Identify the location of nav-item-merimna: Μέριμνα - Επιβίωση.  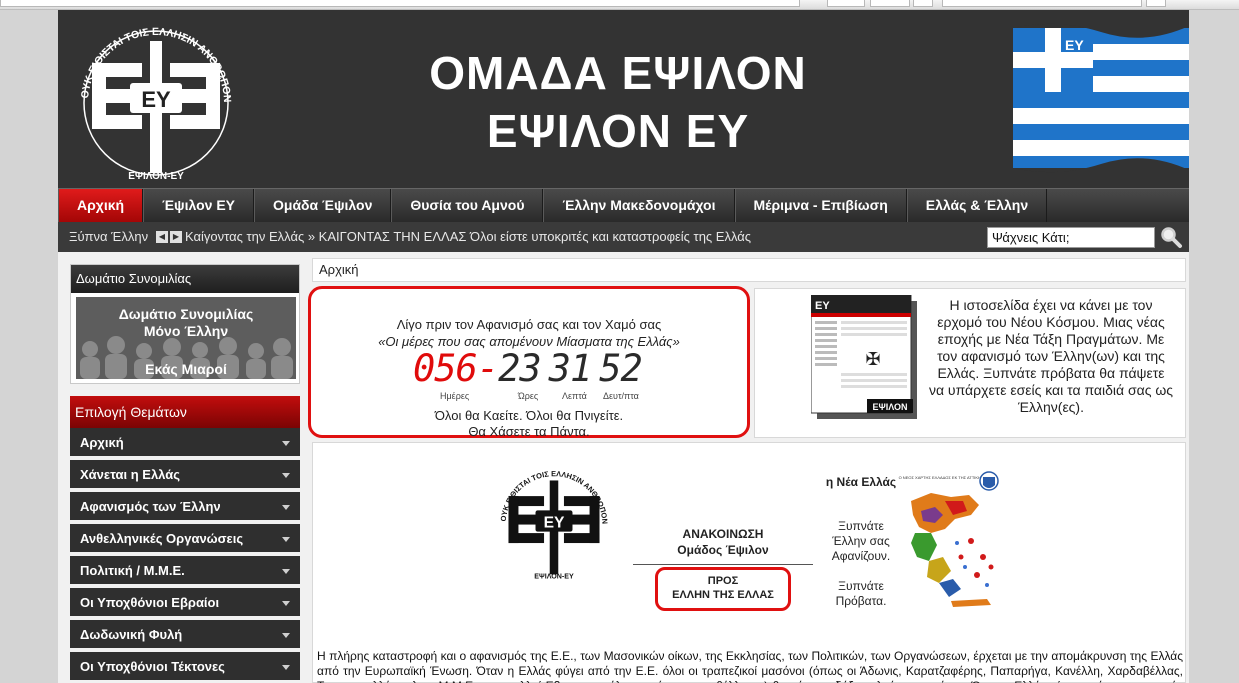
(820, 205).